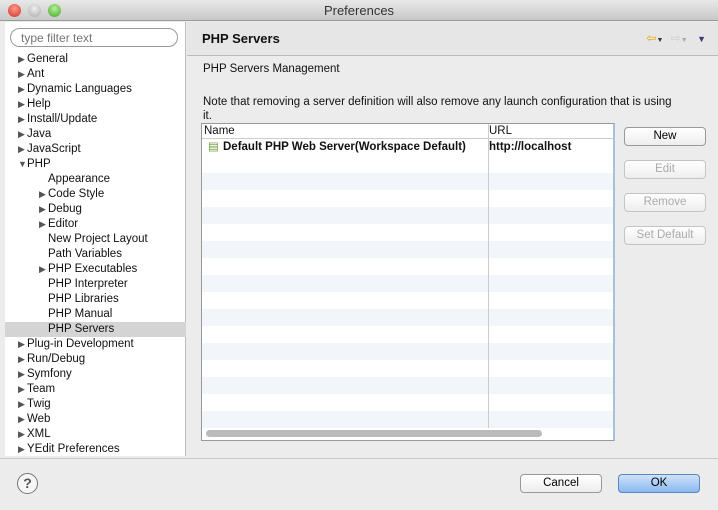 Image resolution: width=718 pixels, height=510 pixels. I want to click on tree-item: PHP Interpreter, so click(95, 284).